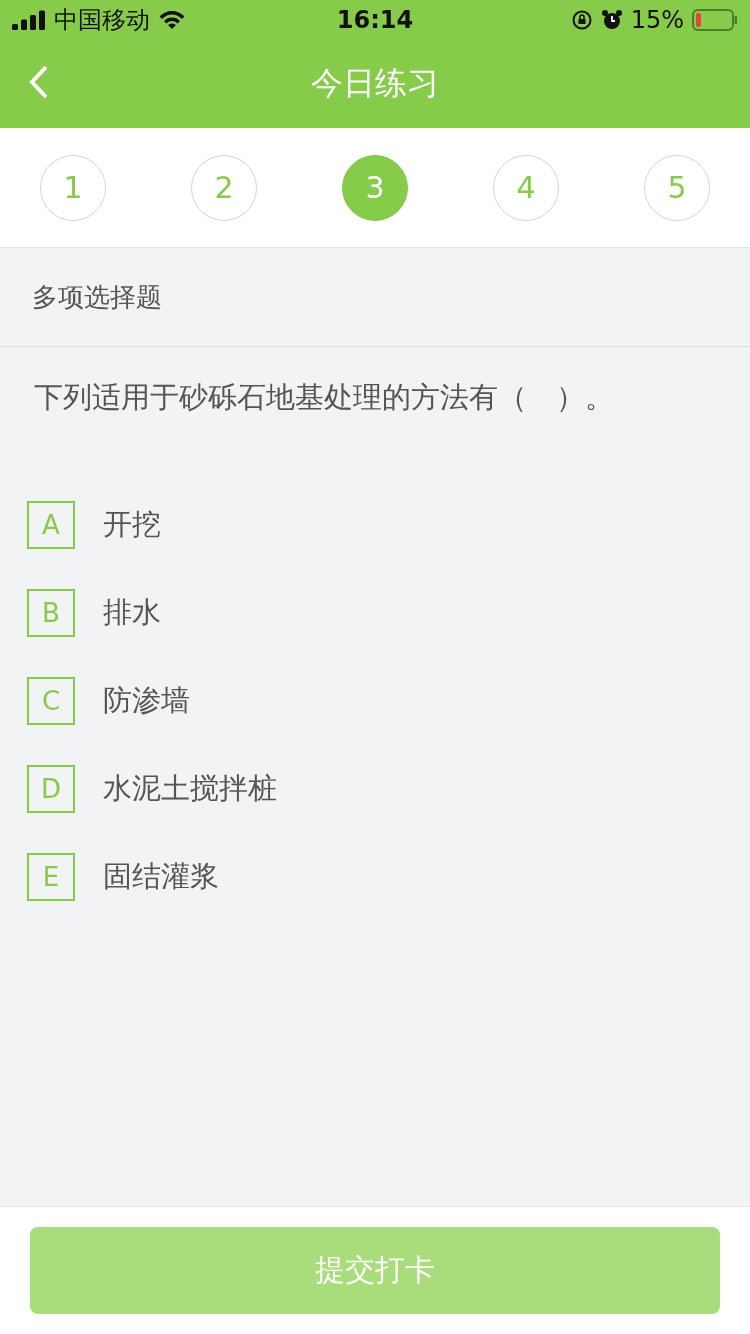  What do you see at coordinates (375, 20) in the screenshot?
I see `status-time: 16:14` at bounding box center [375, 20].